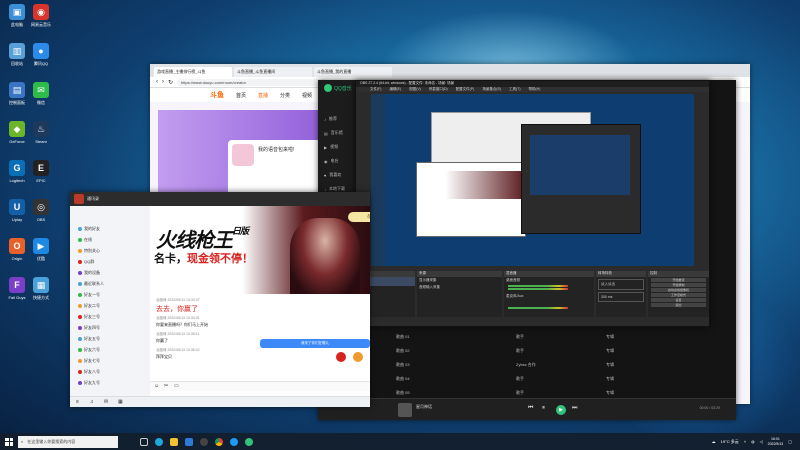 The width and height of the screenshot is (800, 450). Describe the element at coordinates (120, 402) in the screenshot. I see `grid-icon: ▦` at that location.